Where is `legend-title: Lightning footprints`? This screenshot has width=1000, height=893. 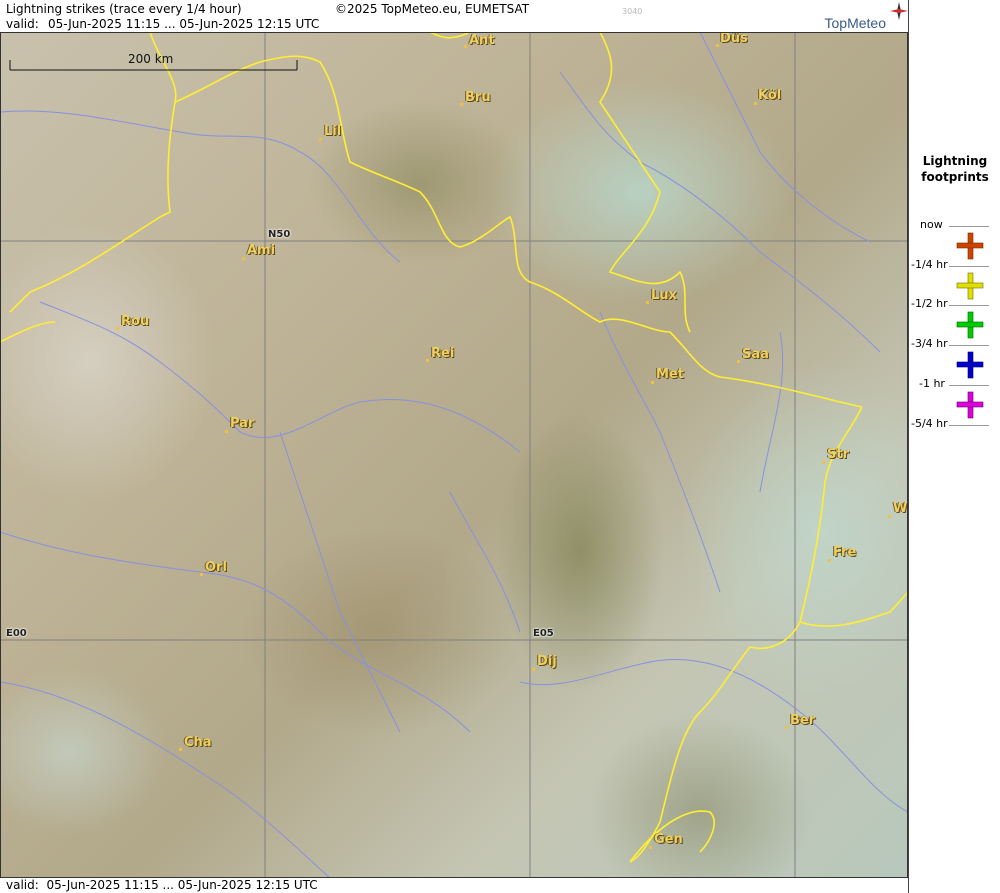
legend-title: Lightning footprints is located at coordinates (954, 169).